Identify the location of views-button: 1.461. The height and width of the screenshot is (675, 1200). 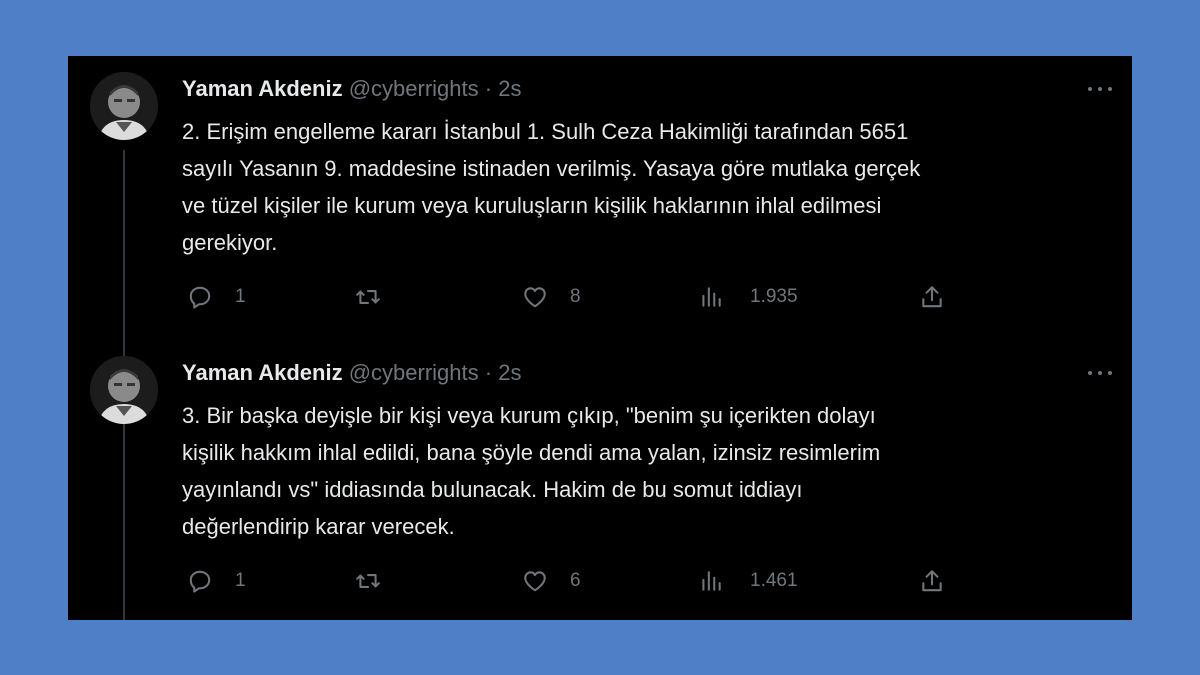
(748, 581).